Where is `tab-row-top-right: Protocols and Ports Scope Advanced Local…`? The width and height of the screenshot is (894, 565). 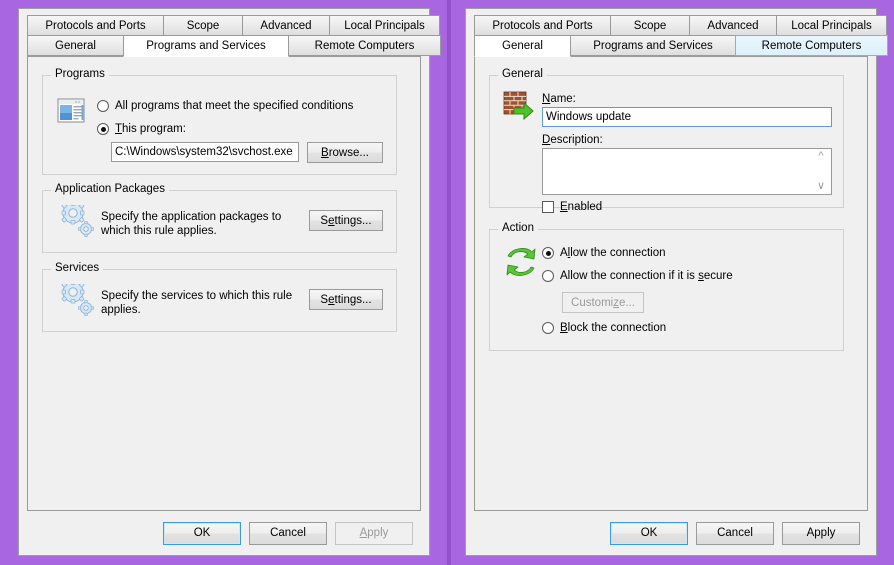
tab-row-top-right: Protocols and Ports Scope Advanced Local… is located at coordinates (680, 25).